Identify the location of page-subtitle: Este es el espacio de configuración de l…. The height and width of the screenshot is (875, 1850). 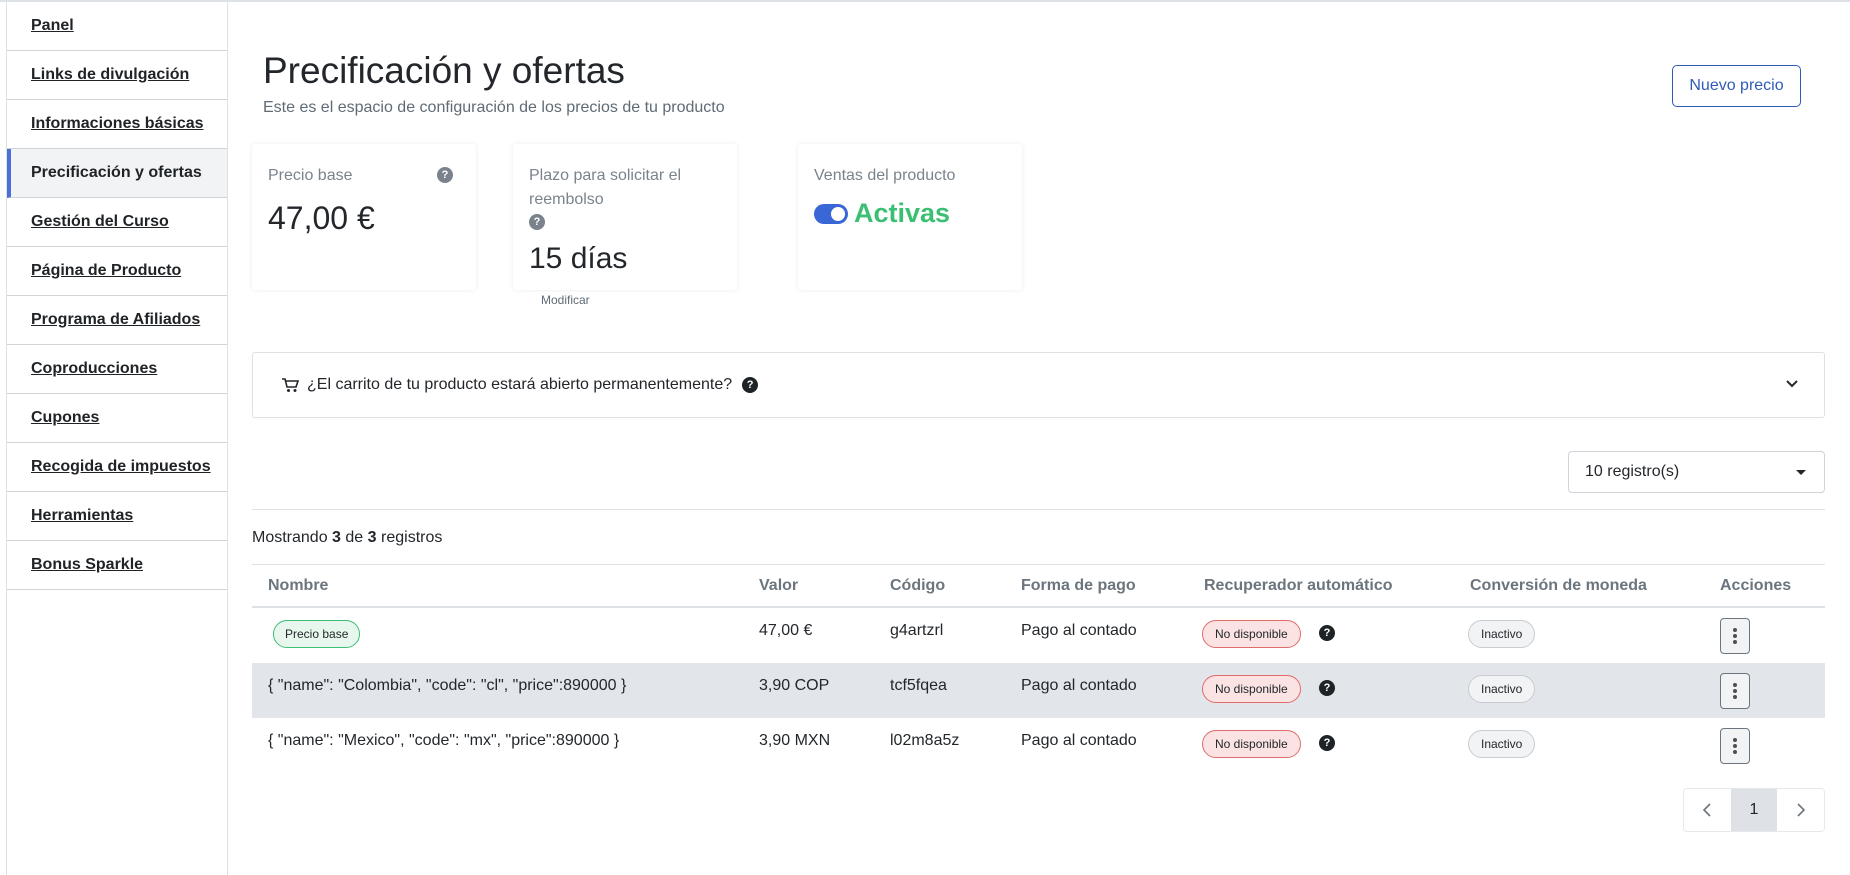
(494, 107).